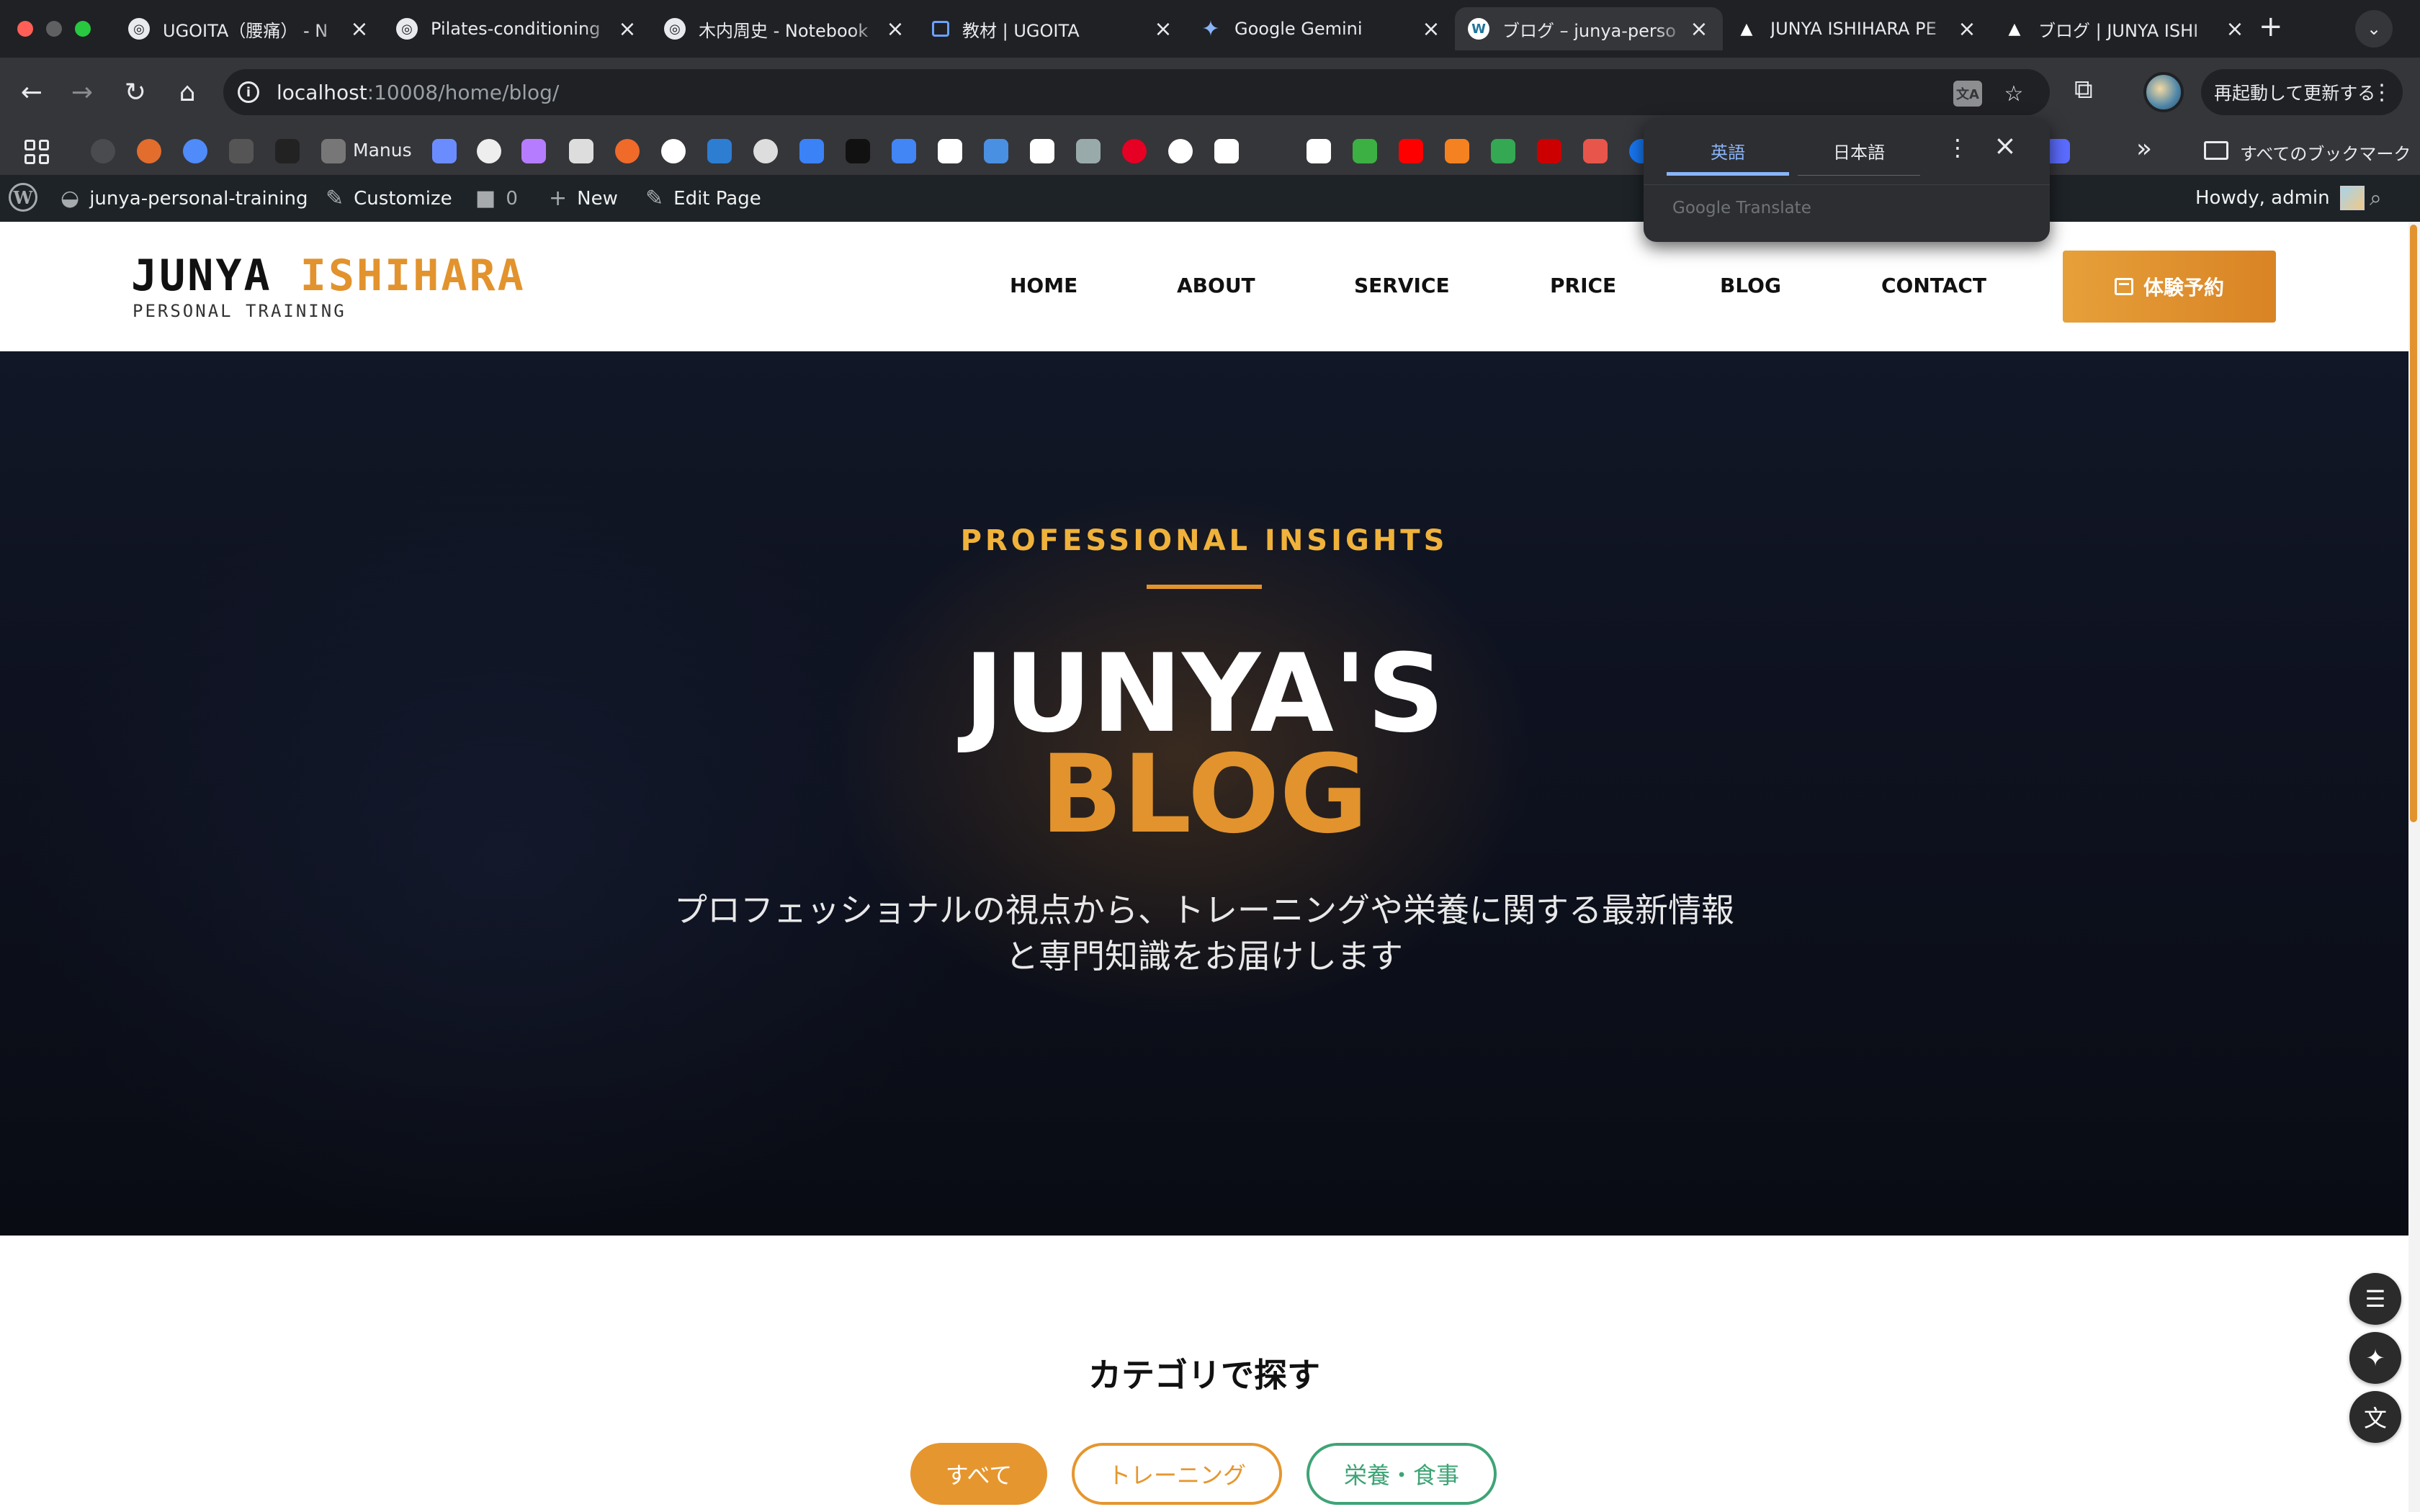  I want to click on admin-customize: ✎ Customize, so click(389, 198).